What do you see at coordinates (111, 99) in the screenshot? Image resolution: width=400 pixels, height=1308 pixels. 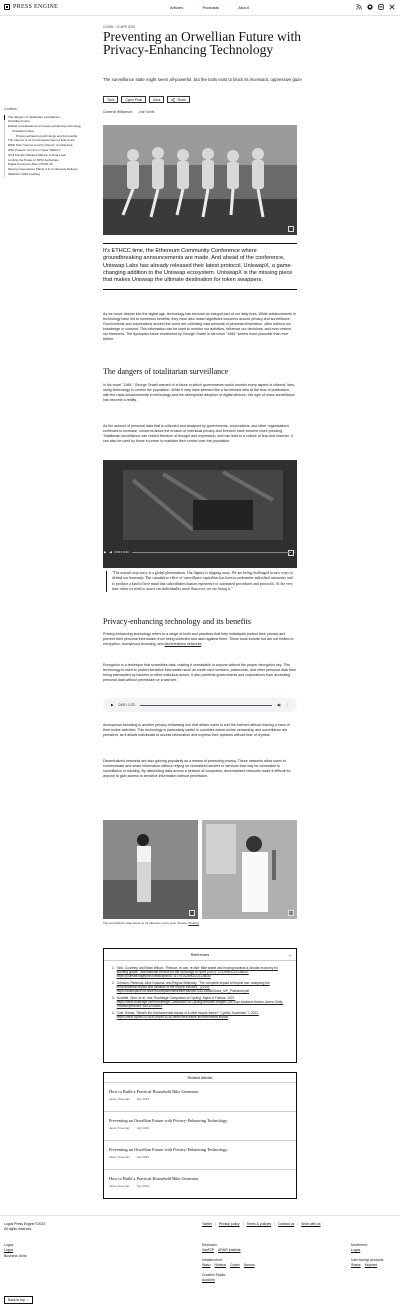 I see `tag-tools: Tools` at bounding box center [111, 99].